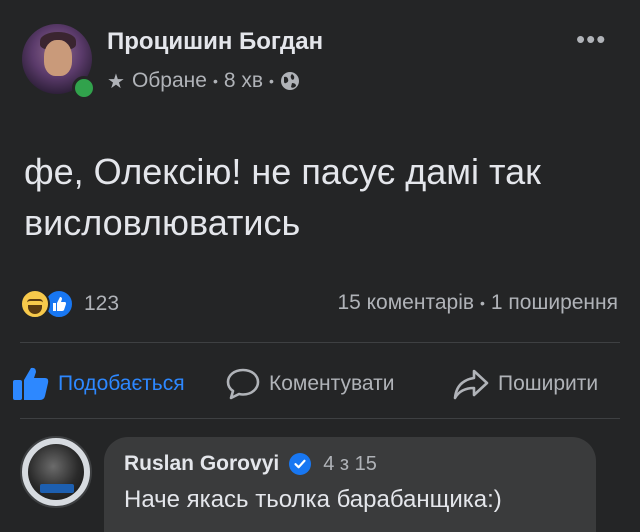 The image size is (640, 532). I want to click on more-options-icon: •••, so click(591, 39).